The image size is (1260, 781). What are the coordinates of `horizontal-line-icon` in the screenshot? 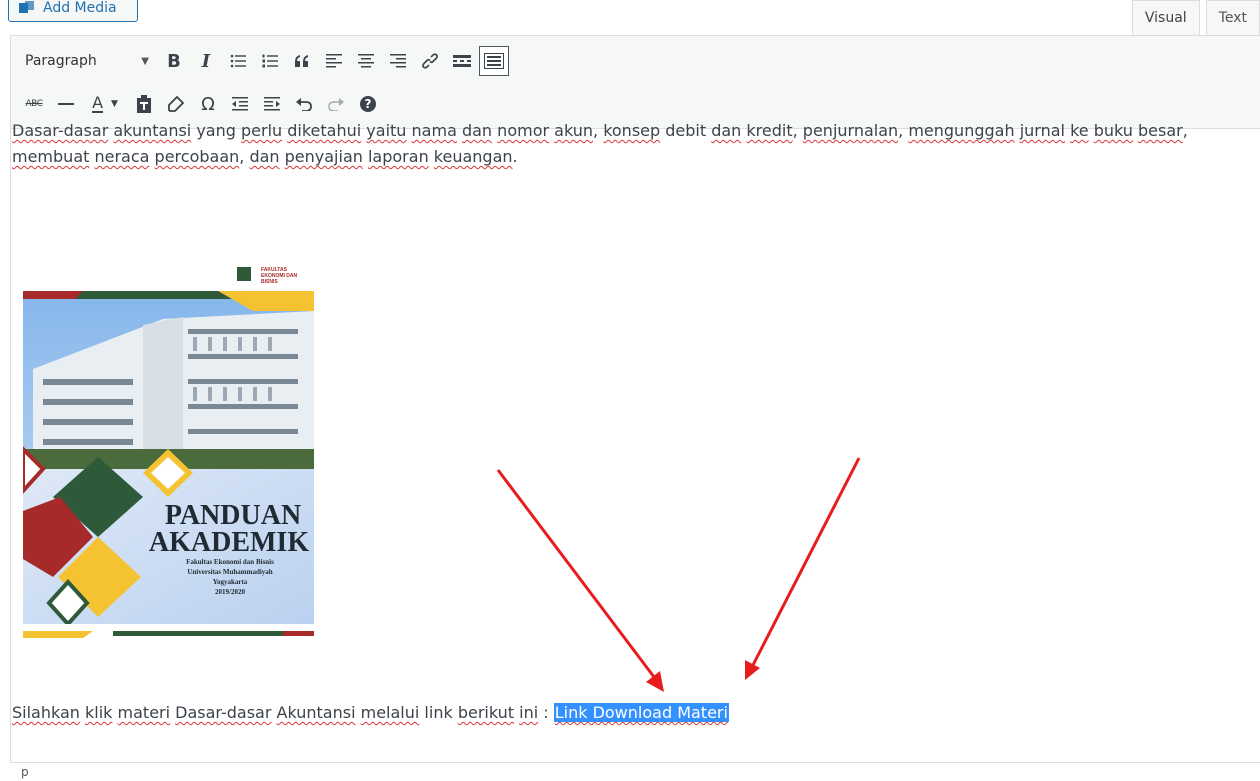 It's located at (66, 104).